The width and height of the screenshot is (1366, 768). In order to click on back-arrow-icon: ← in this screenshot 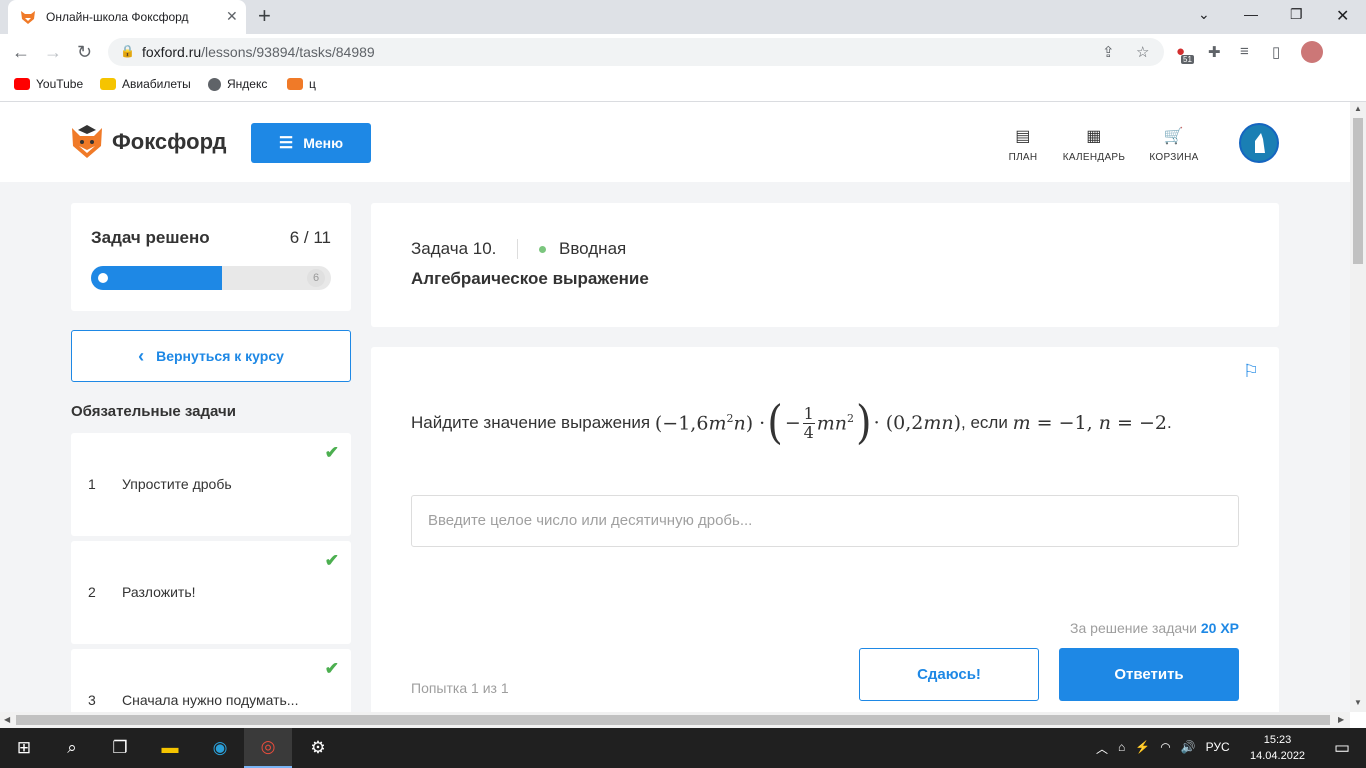, I will do `click(21, 52)`.